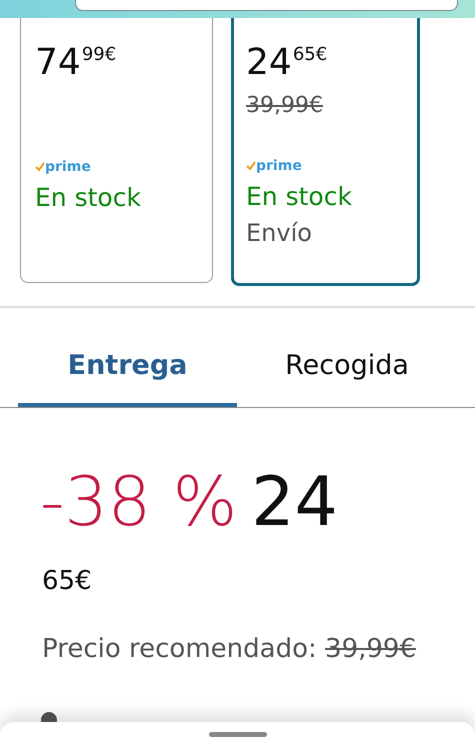  What do you see at coordinates (139, 502) in the screenshot?
I see `discount-label: -38 %` at bounding box center [139, 502].